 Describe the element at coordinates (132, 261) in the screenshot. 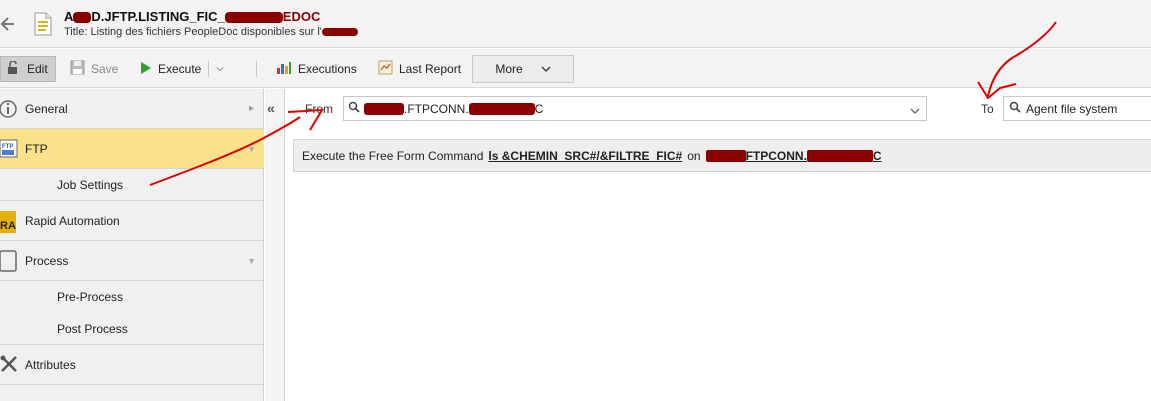

I see `sidebar-item-process: Process ▼` at that location.